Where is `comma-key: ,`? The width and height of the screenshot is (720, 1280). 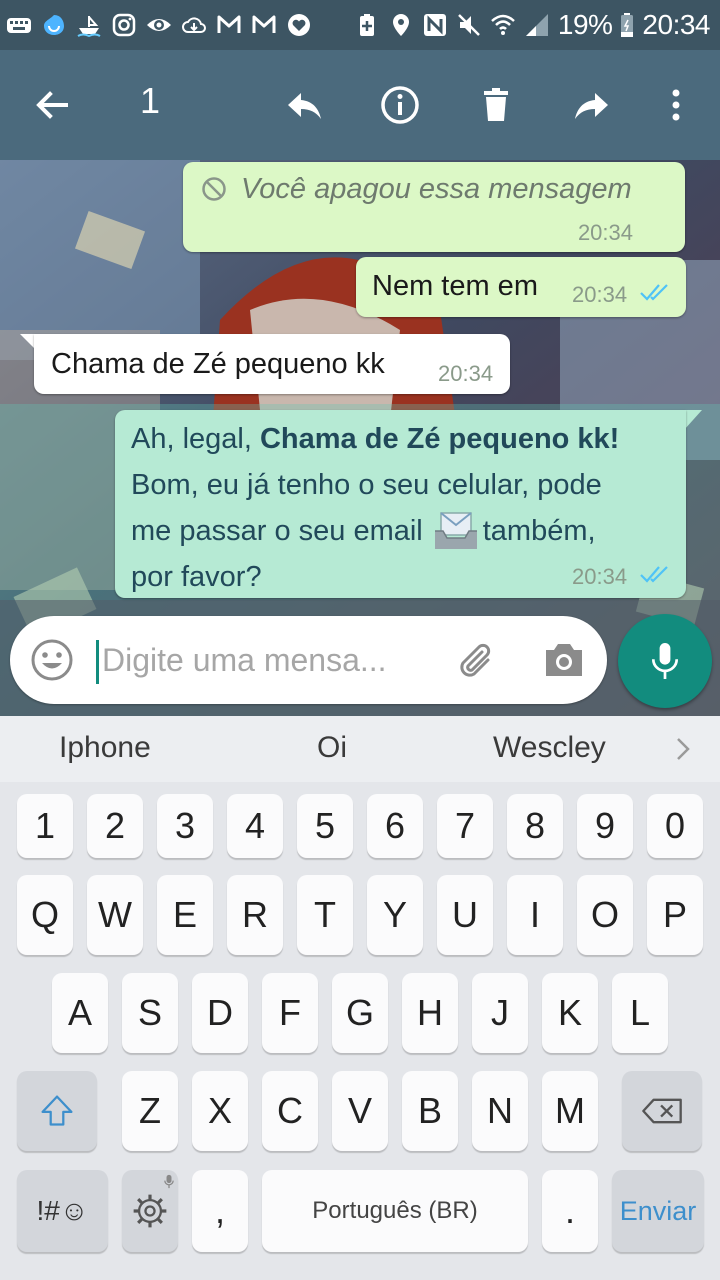
comma-key: , is located at coordinates (220, 1211).